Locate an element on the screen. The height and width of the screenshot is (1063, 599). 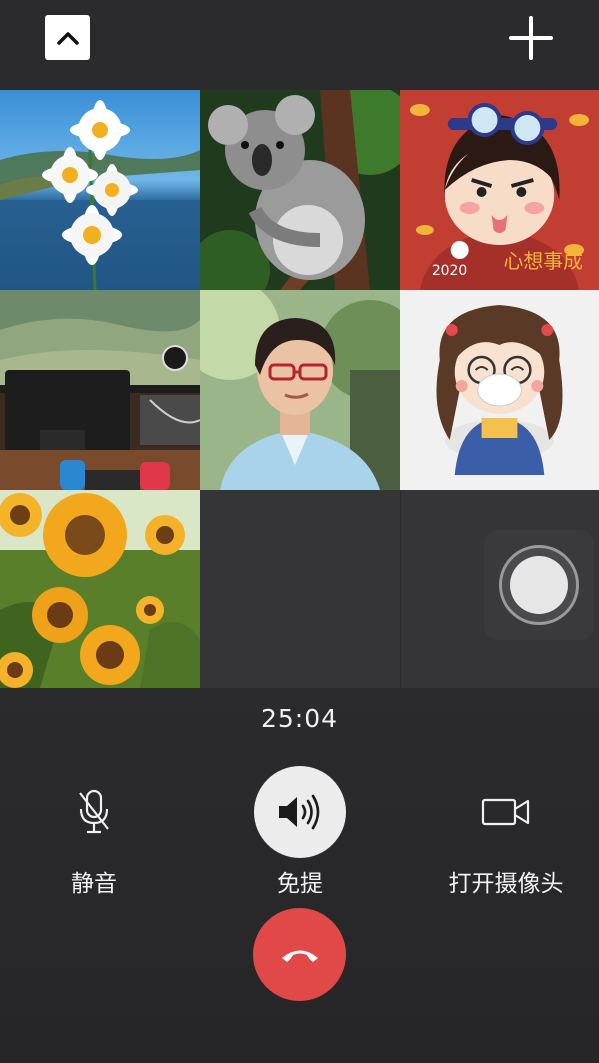
speaker-icon is located at coordinates (299, 812).